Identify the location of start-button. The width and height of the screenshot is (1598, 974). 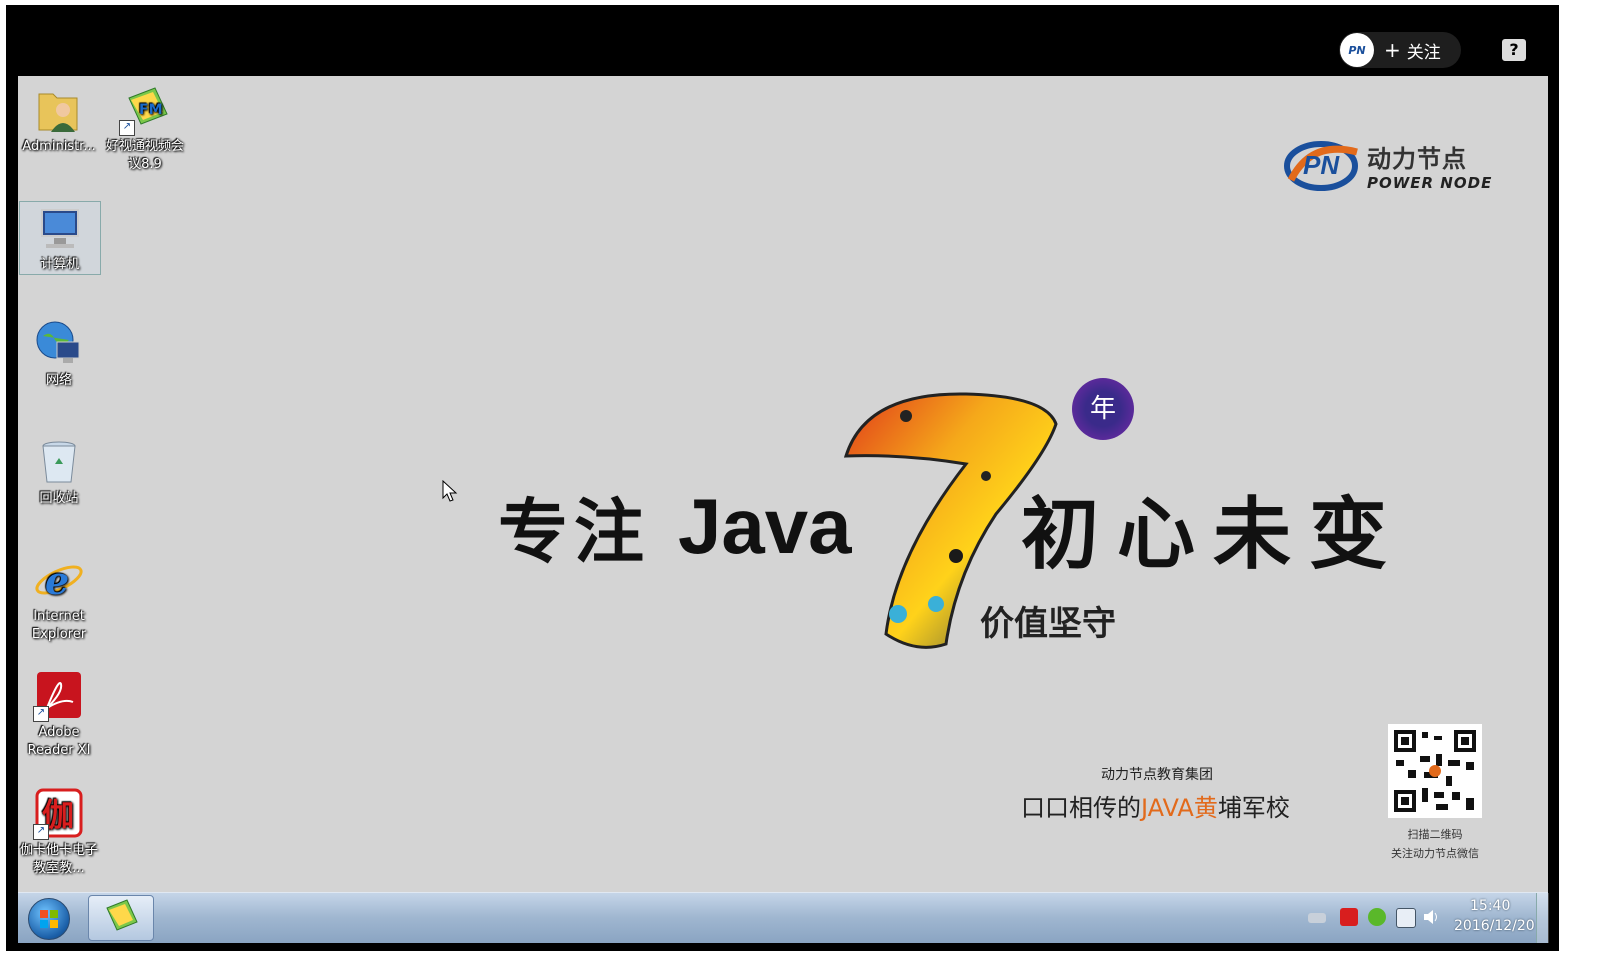
(49, 919).